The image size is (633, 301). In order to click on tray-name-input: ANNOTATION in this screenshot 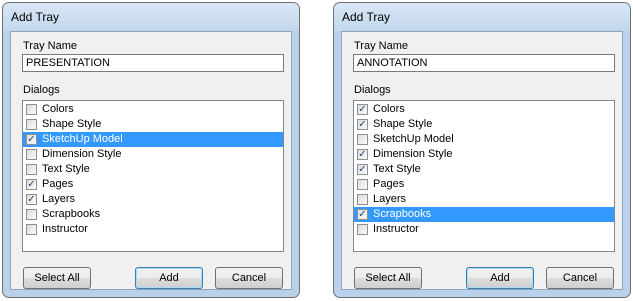, I will do `click(484, 63)`.